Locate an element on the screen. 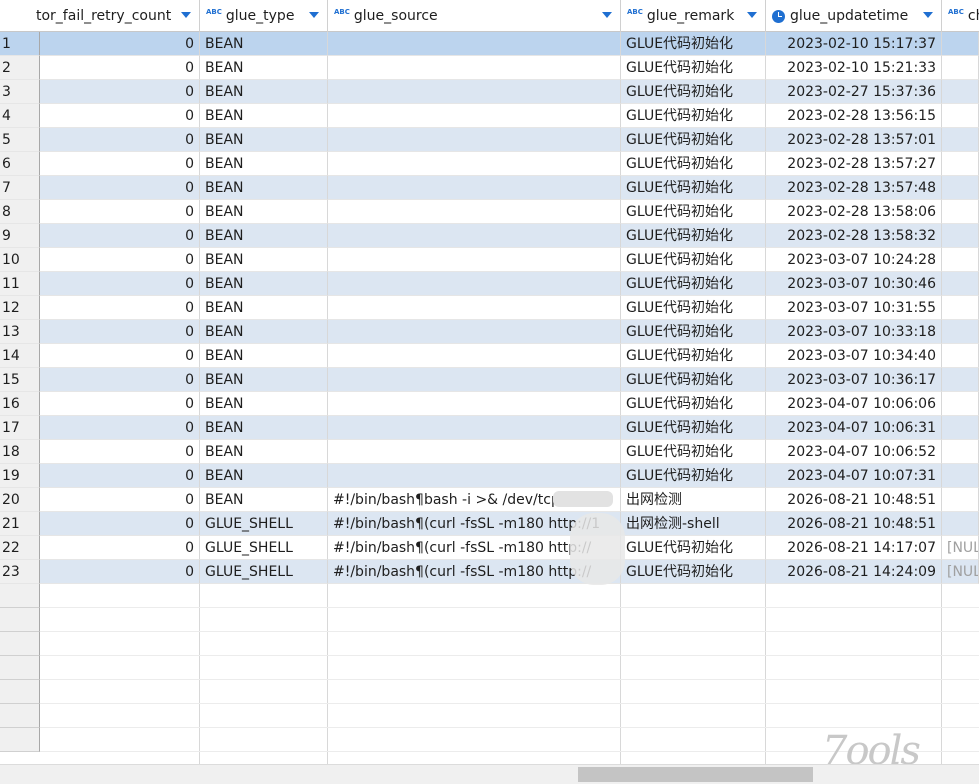 Image resolution: width=979 pixels, height=784 pixels. table-row: 18 0 BEAN GLUE代码初始化 2023-04-07 10:06:52 is located at coordinates (489, 452).